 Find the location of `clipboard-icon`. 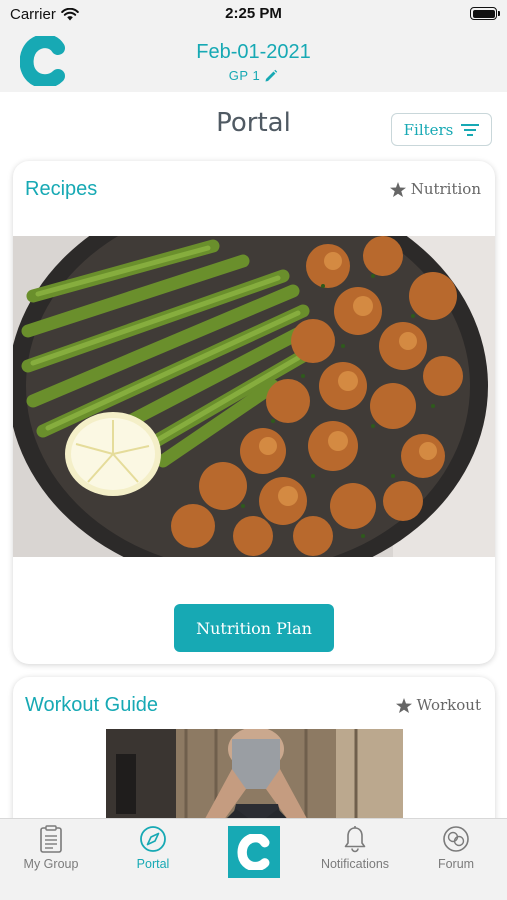

clipboard-icon is located at coordinates (51, 839).